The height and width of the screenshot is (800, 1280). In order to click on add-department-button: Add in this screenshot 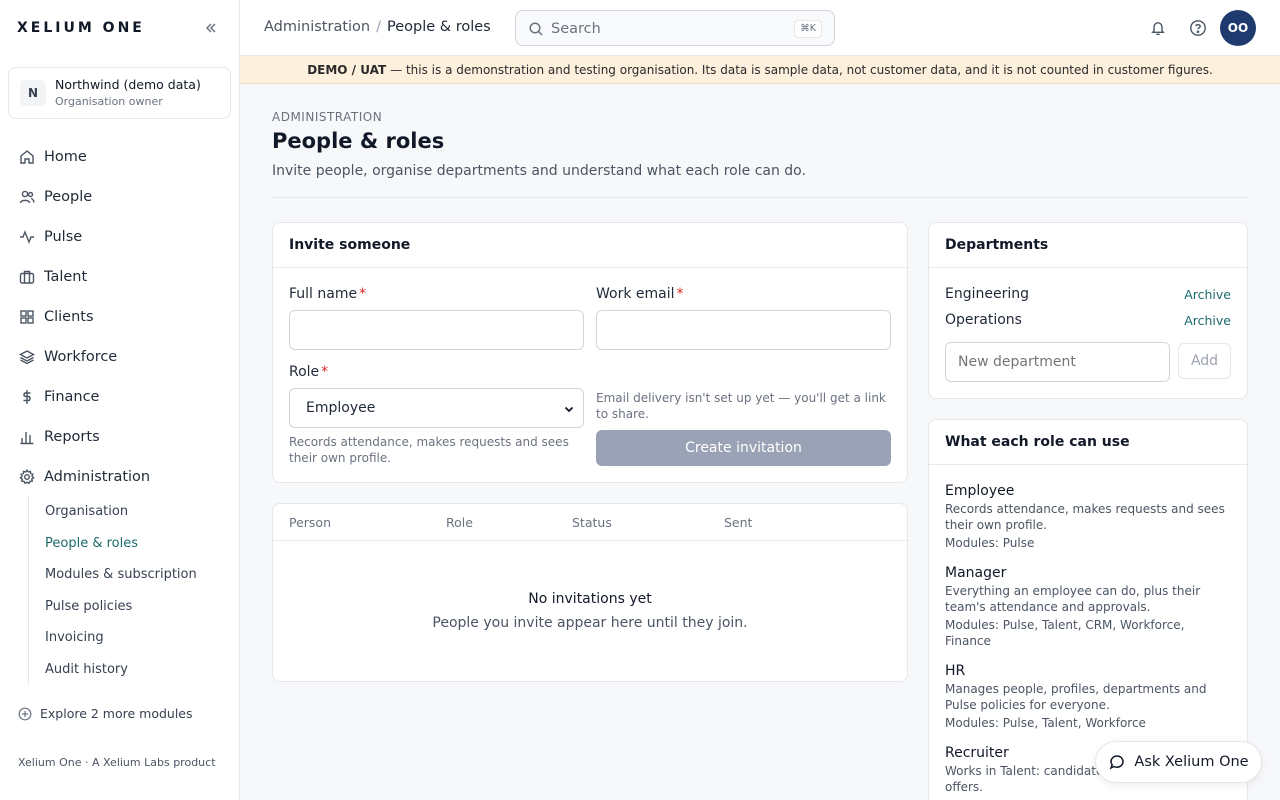, I will do `click(1204, 361)`.